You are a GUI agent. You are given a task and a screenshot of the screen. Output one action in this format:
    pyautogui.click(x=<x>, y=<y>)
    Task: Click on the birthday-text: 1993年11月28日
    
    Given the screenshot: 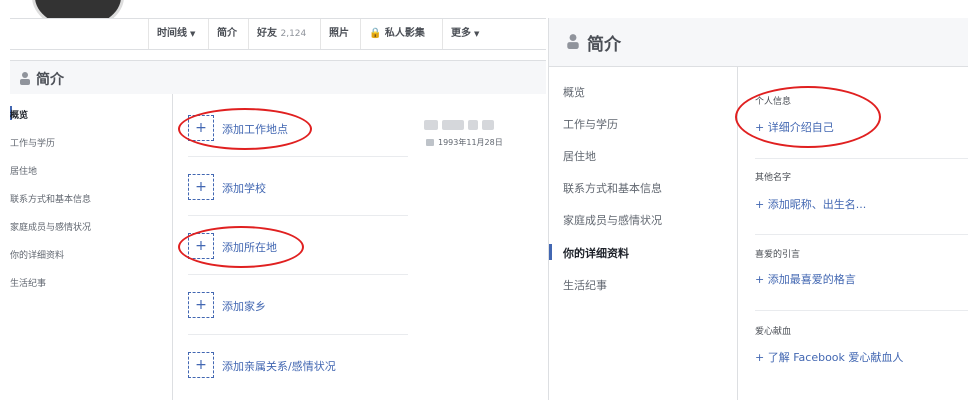 What is the action you would take?
    pyautogui.click(x=470, y=142)
    